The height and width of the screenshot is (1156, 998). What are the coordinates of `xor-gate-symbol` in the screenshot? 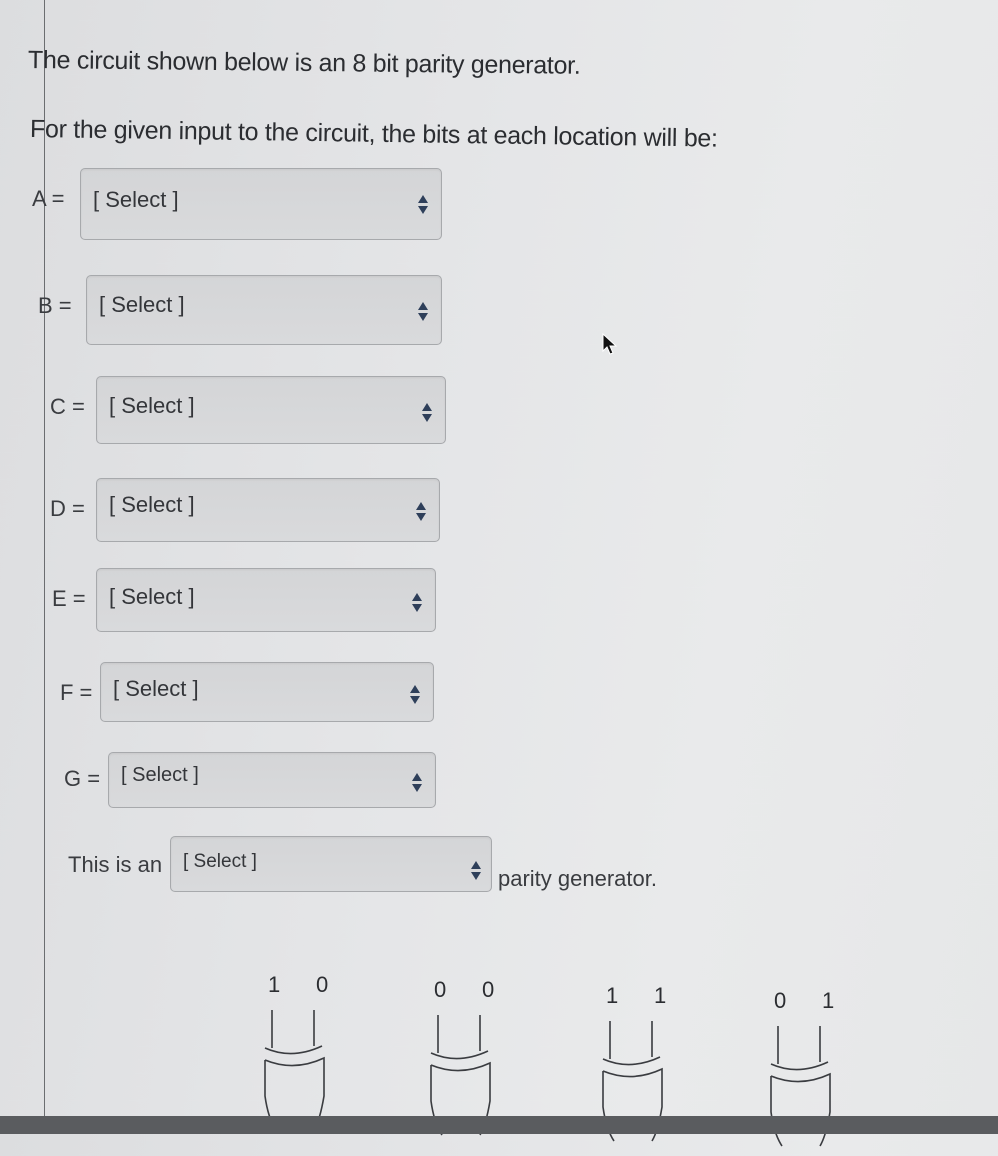 It's located at (800, 1086).